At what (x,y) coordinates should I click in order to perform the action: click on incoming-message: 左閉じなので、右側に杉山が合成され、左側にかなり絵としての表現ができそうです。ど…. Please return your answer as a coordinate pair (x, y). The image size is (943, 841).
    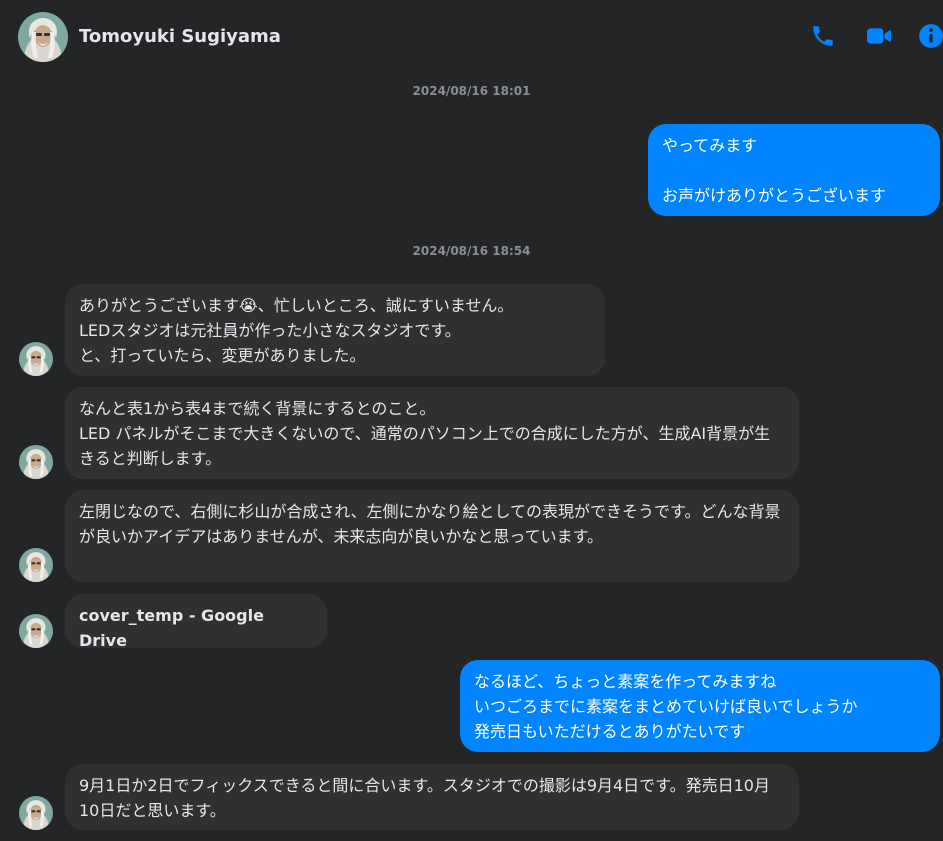
    Looking at the image, I should click on (432, 536).